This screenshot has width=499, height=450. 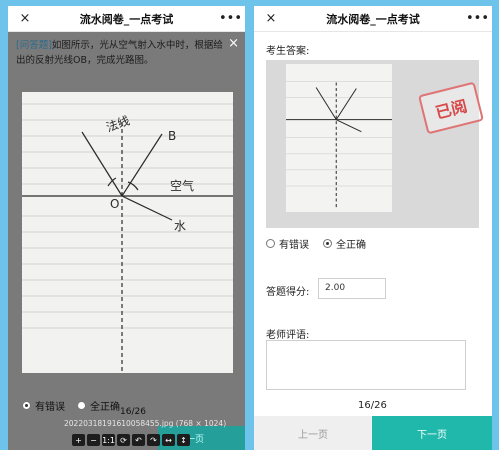 I want to click on answer-photo-thumbnail, so click(x=339, y=138).